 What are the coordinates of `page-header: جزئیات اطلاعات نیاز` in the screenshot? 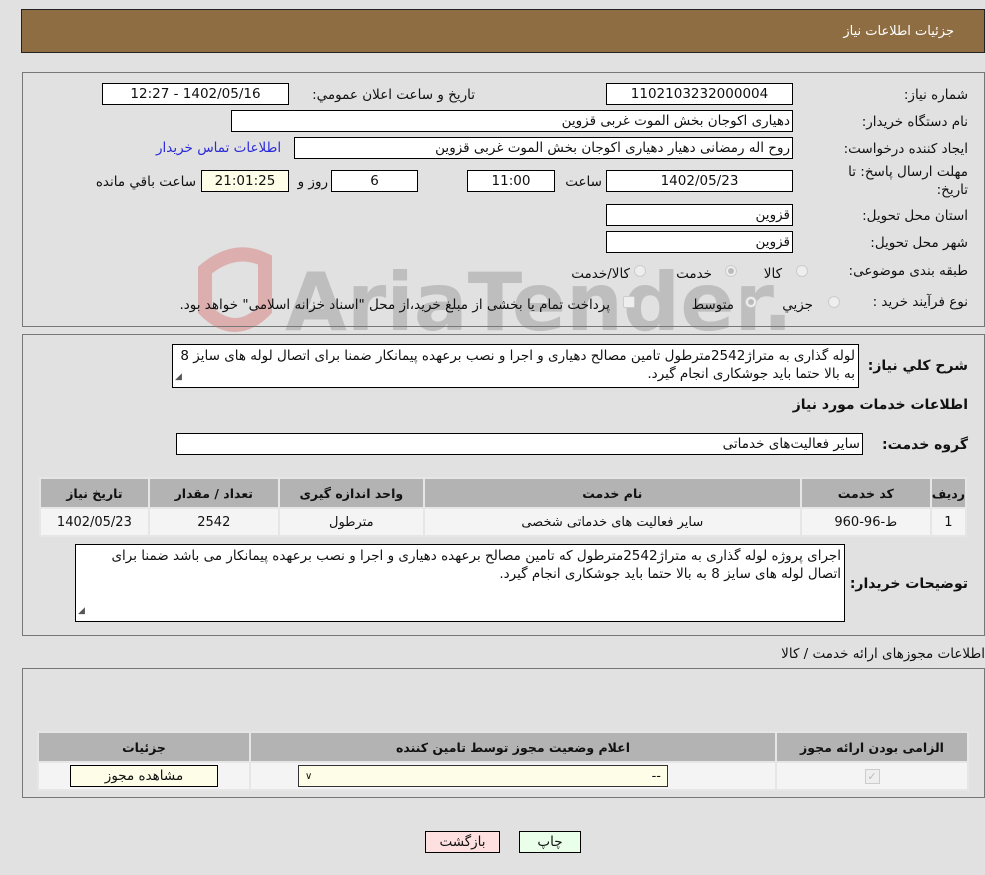 It's located at (503, 31).